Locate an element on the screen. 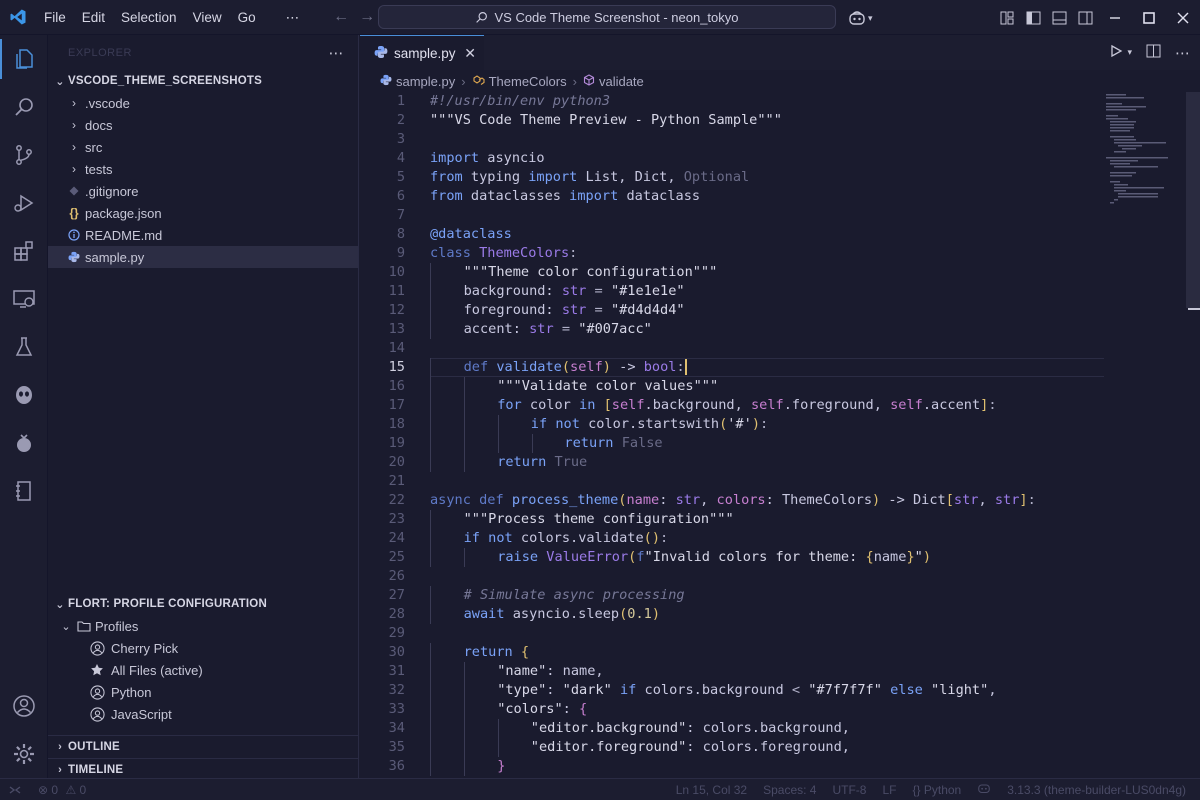 This screenshot has width=1200, height=800. fruit-extension-icon is located at coordinates (24, 443).